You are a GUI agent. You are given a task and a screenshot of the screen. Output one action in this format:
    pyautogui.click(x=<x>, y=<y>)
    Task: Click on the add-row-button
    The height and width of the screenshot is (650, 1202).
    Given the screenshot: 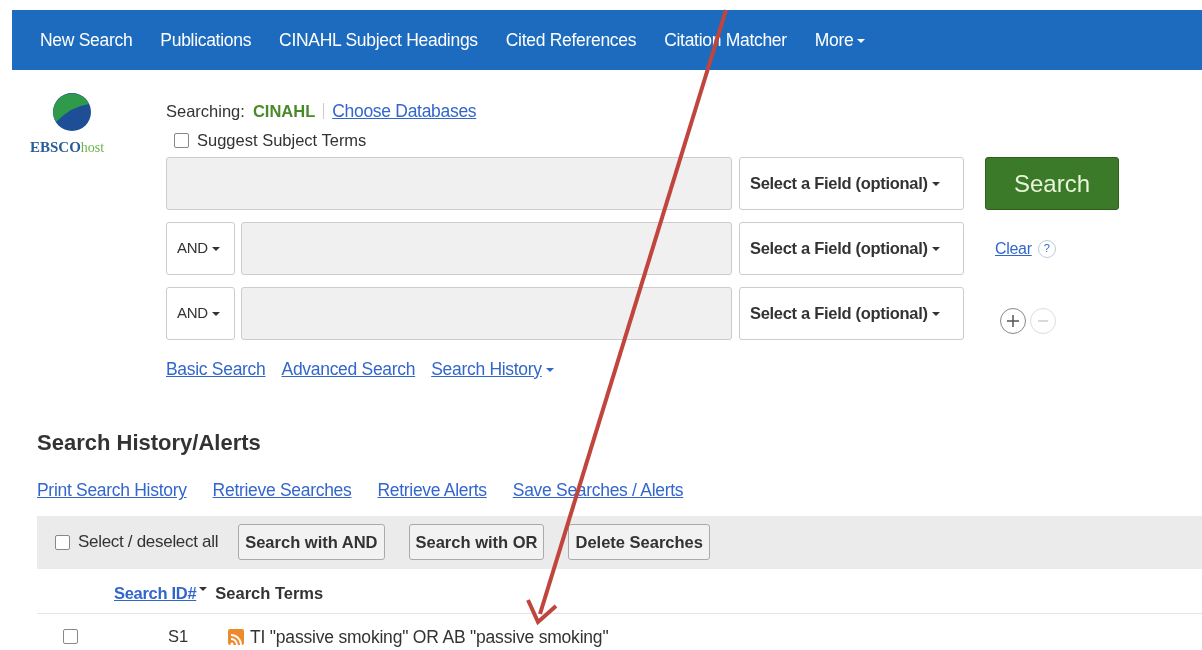 What is the action you would take?
    pyautogui.click(x=1013, y=320)
    